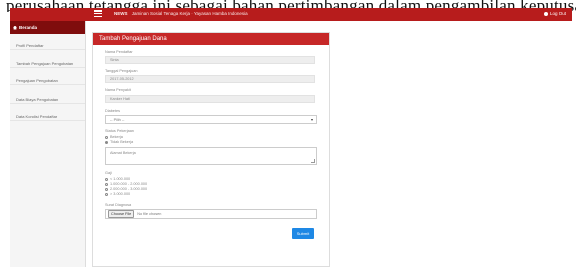  I want to click on nama-penyakit-field: Kanker Hati, so click(210, 99).